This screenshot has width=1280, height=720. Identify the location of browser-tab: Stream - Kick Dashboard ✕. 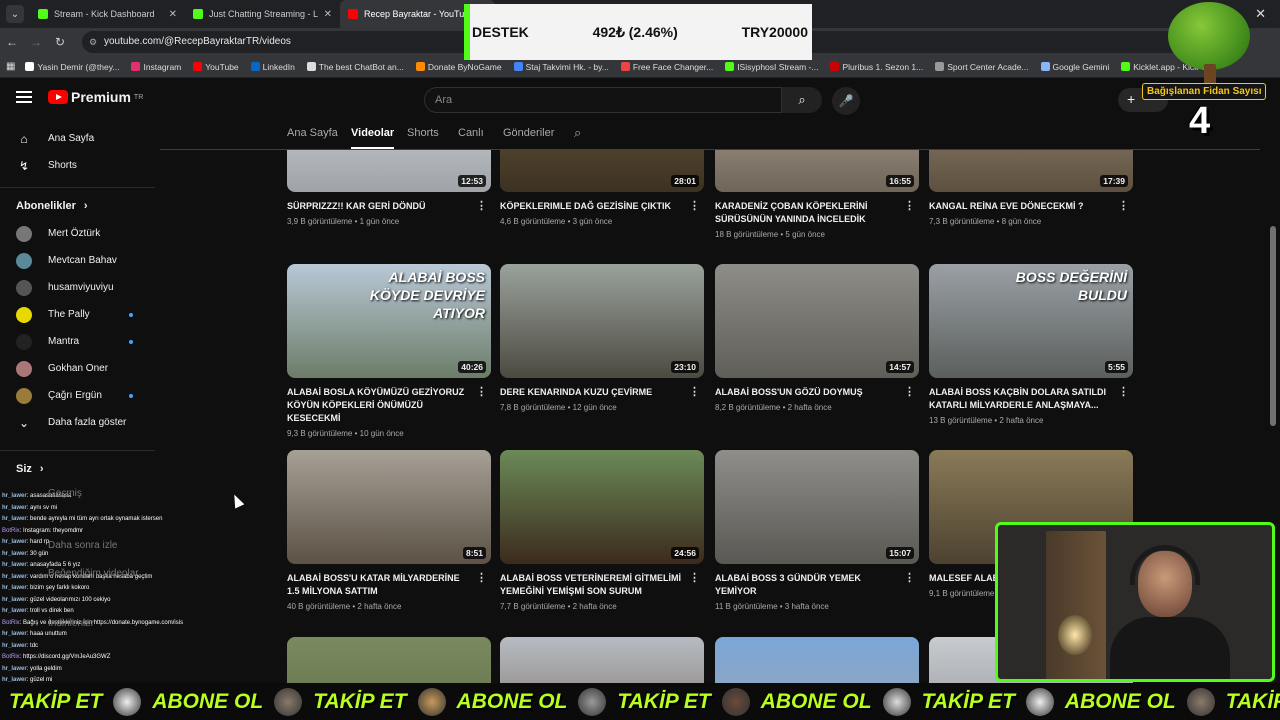
(107, 14).